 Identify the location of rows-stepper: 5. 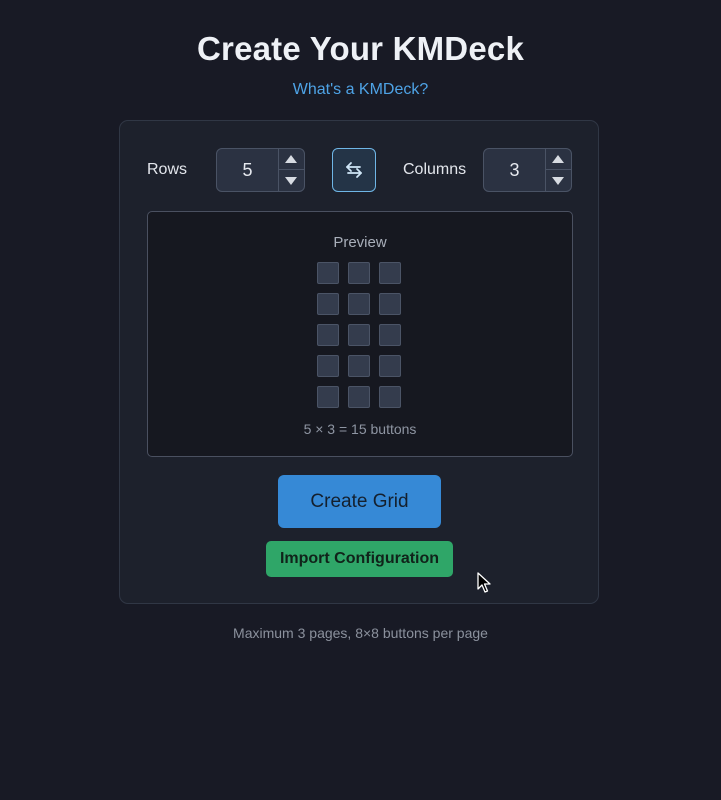
(260, 170).